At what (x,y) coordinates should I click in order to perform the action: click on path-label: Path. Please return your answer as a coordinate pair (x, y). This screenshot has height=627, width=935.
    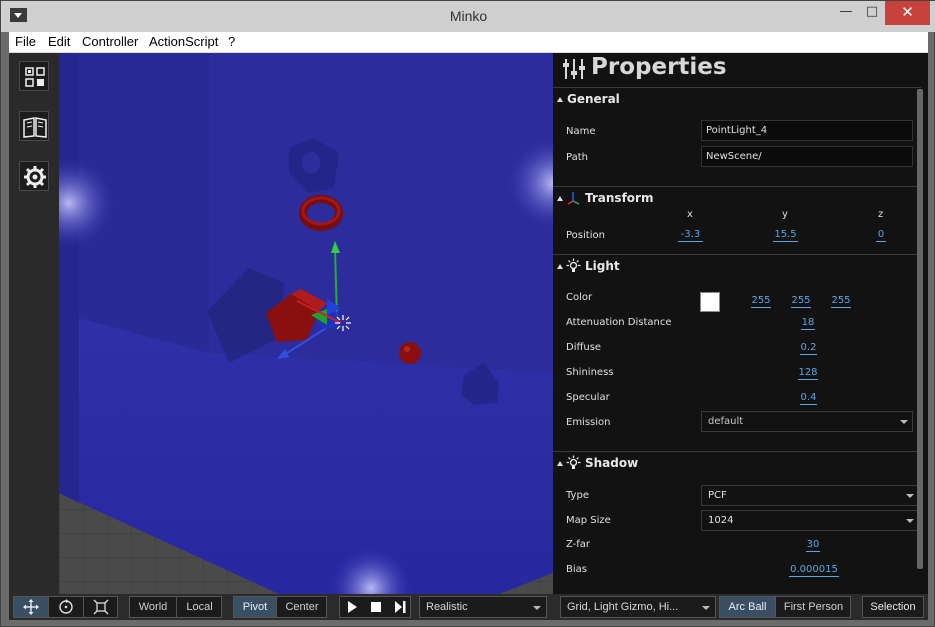
    Looking at the image, I should click on (577, 157).